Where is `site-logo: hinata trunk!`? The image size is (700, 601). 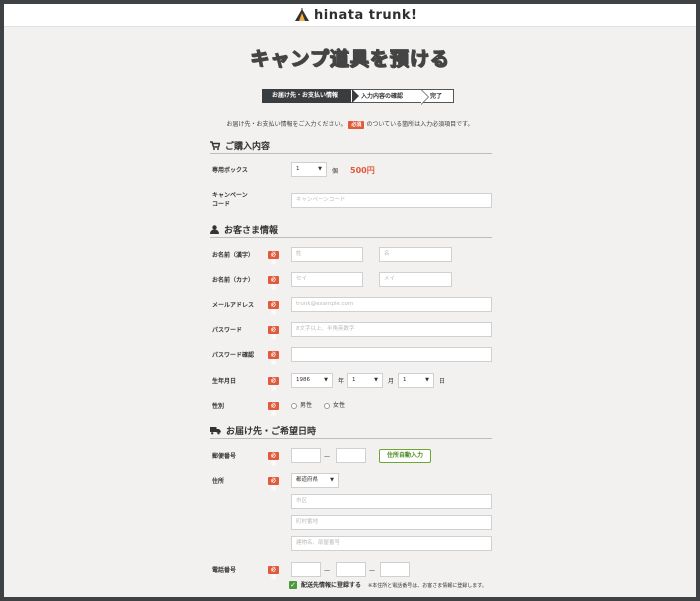
site-logo: hinata trunk! is located at coordinates (355, 15).